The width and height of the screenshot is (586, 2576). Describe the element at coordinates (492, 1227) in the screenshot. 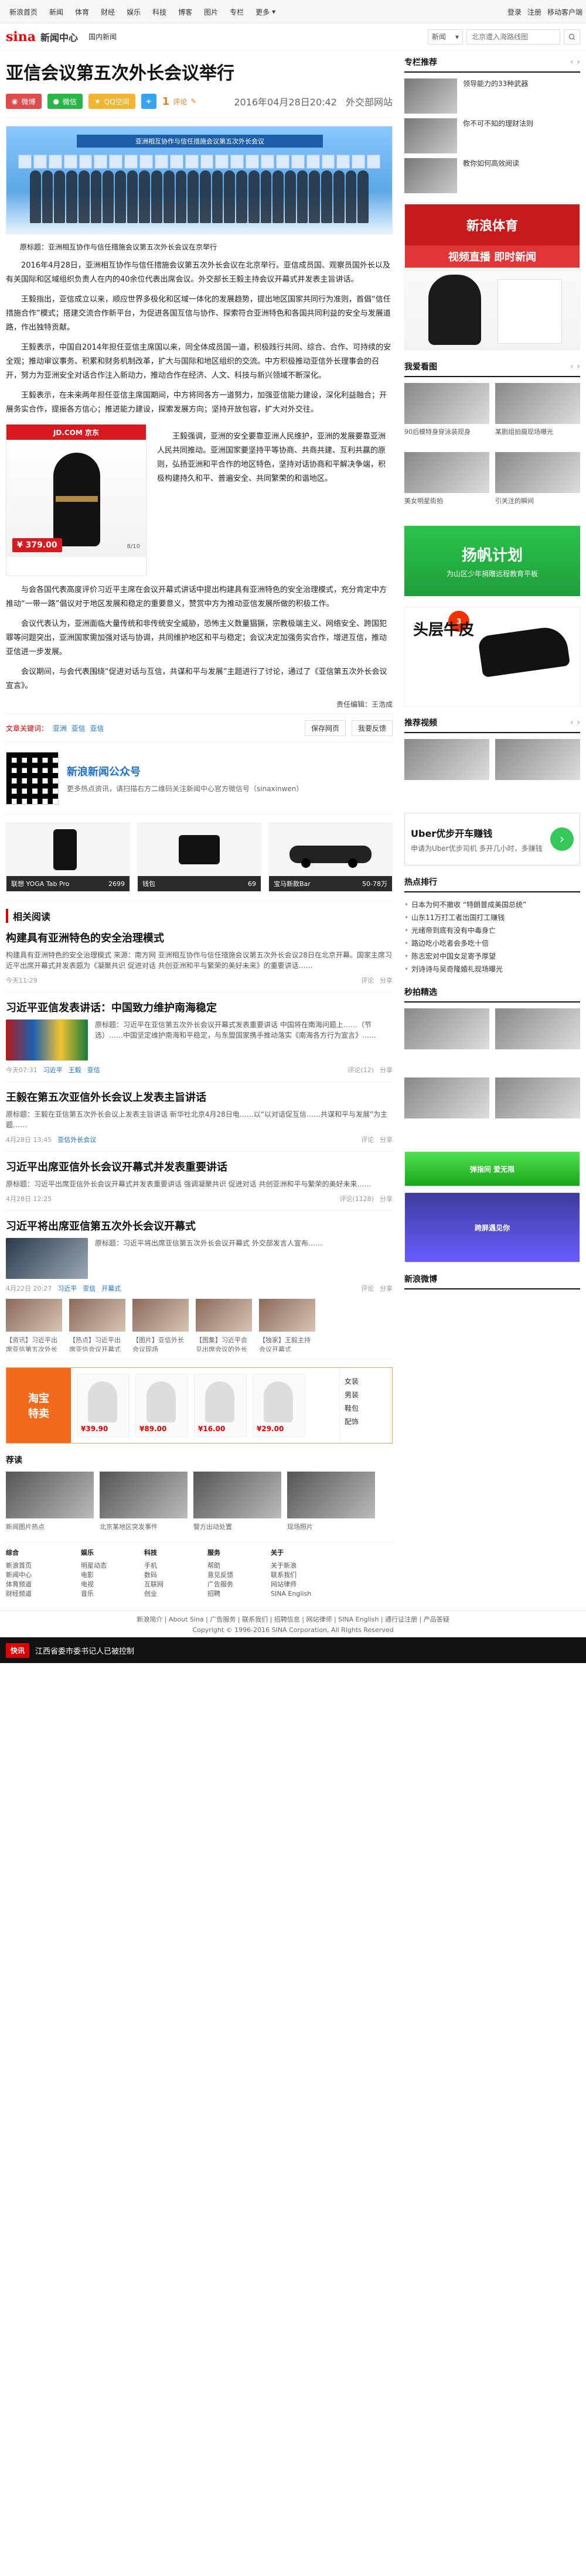

I see `app-ad: 跨屏遇见你` at that location.